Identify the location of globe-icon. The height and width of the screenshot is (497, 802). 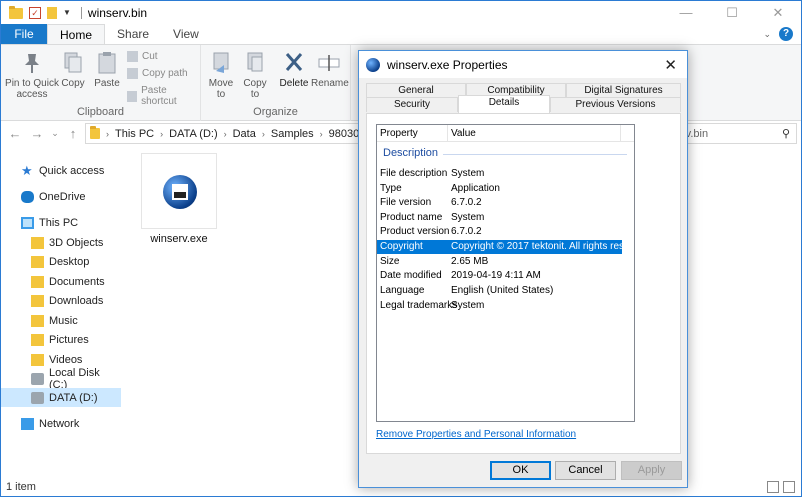
(180, 192).